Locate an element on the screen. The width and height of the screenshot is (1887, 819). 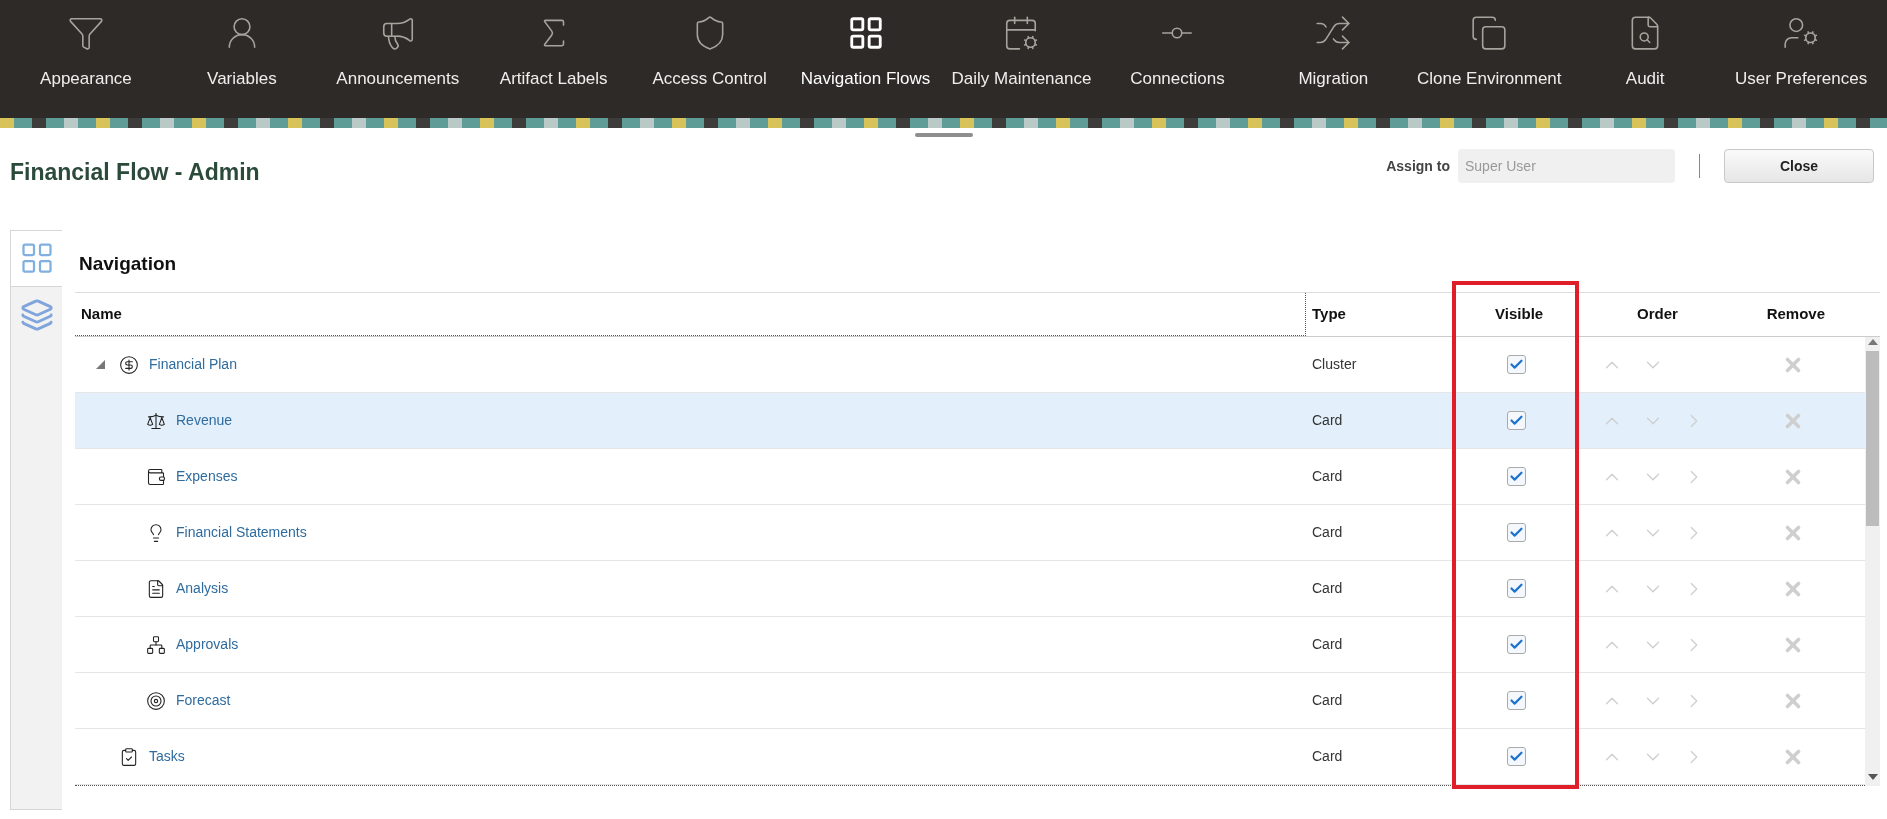
item-link: Analysis is located at coordinates (202, 588).